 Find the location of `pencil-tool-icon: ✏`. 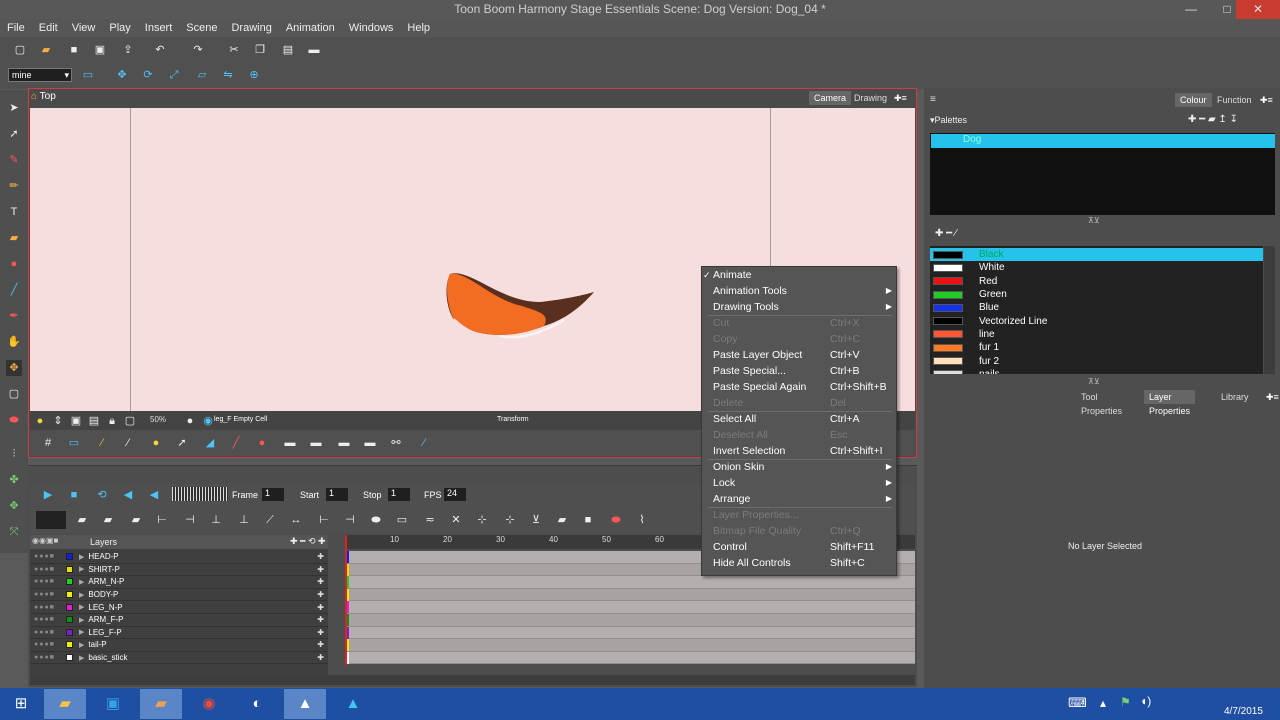

pencil-tool-icon: ✏ is located at coordinates (14, 186).